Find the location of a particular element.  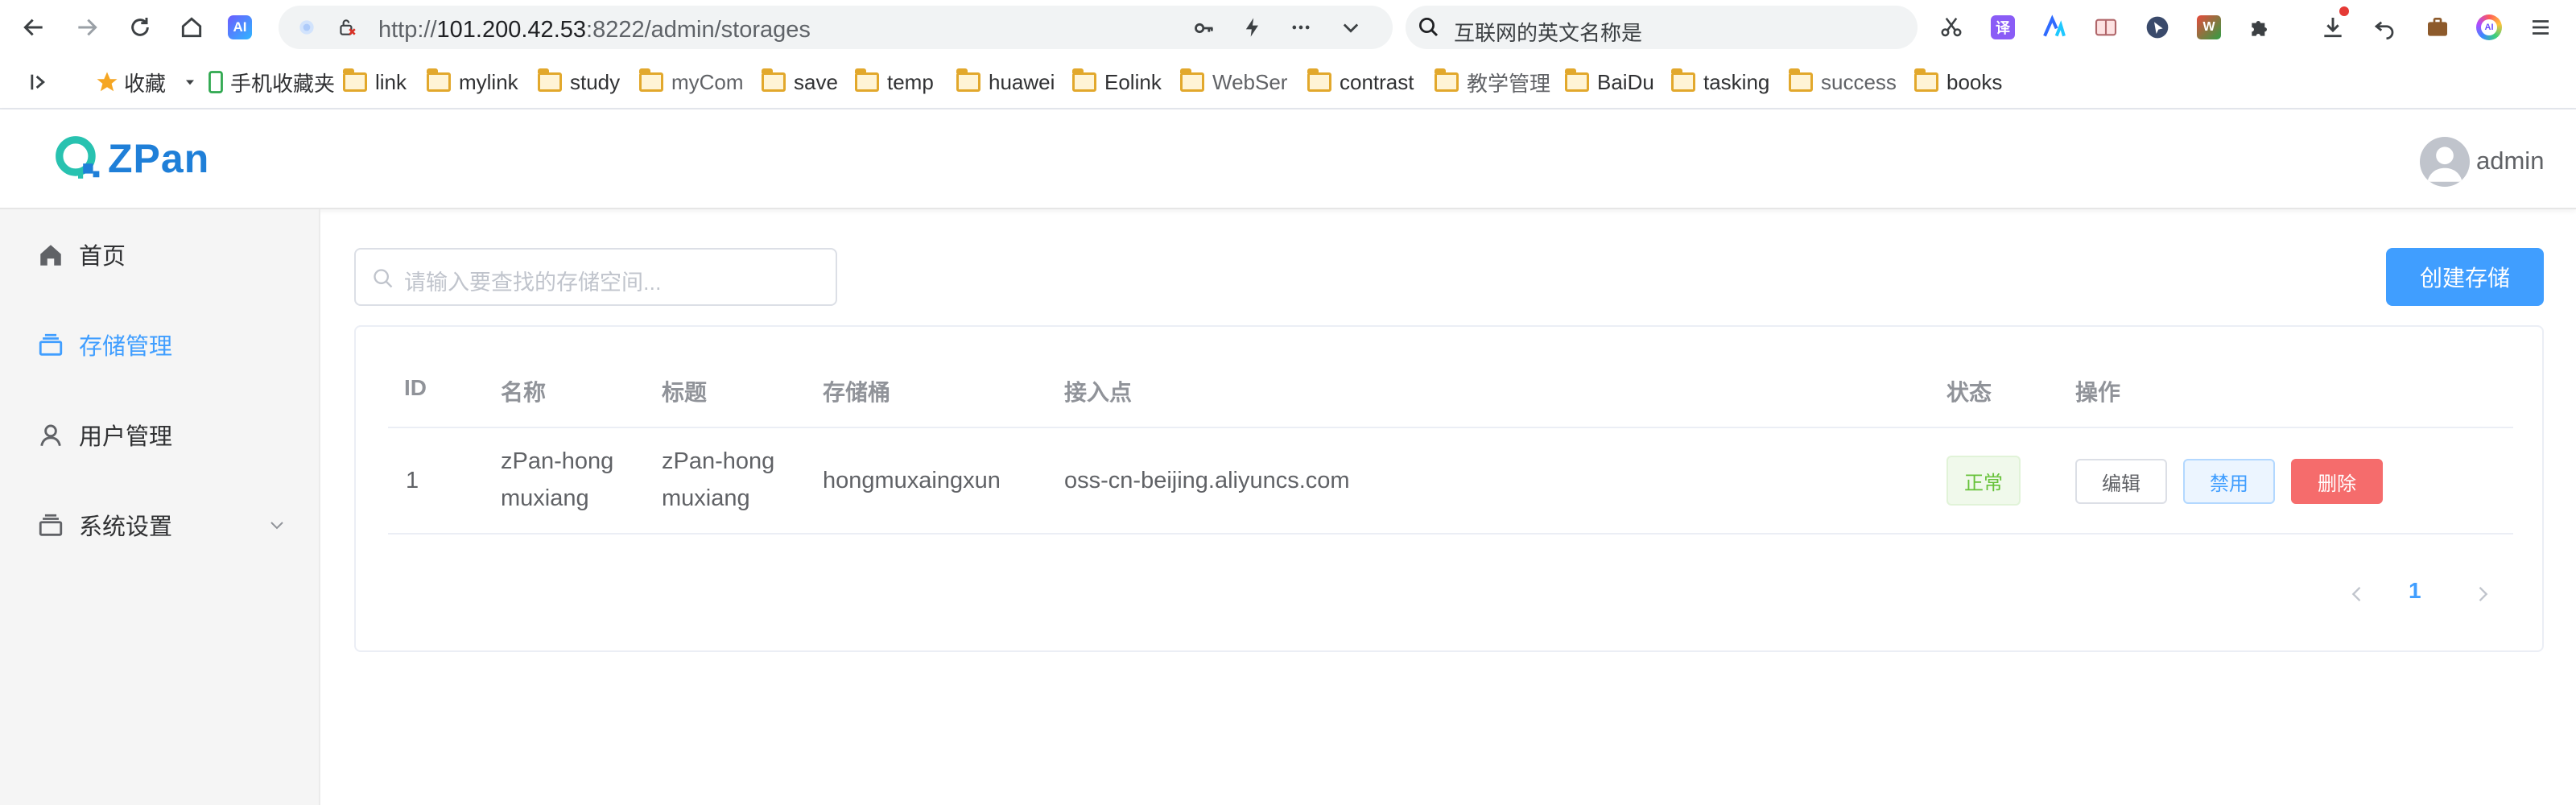

cursor-extension is located at coordinates (2157, 27).